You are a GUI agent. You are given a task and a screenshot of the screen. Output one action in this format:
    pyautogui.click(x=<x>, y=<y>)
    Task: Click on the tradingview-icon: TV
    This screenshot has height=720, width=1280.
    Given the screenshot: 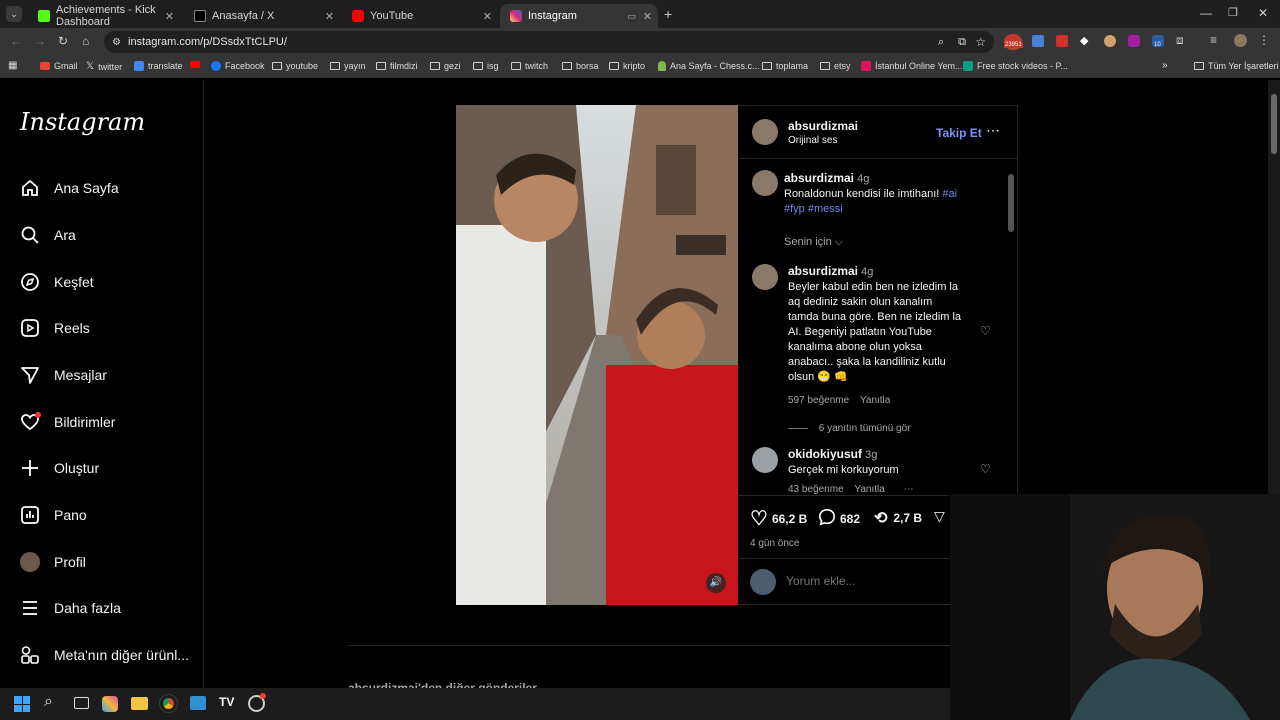 What is the action you would take?
    pyautogui.click(x=226, y=702)
    